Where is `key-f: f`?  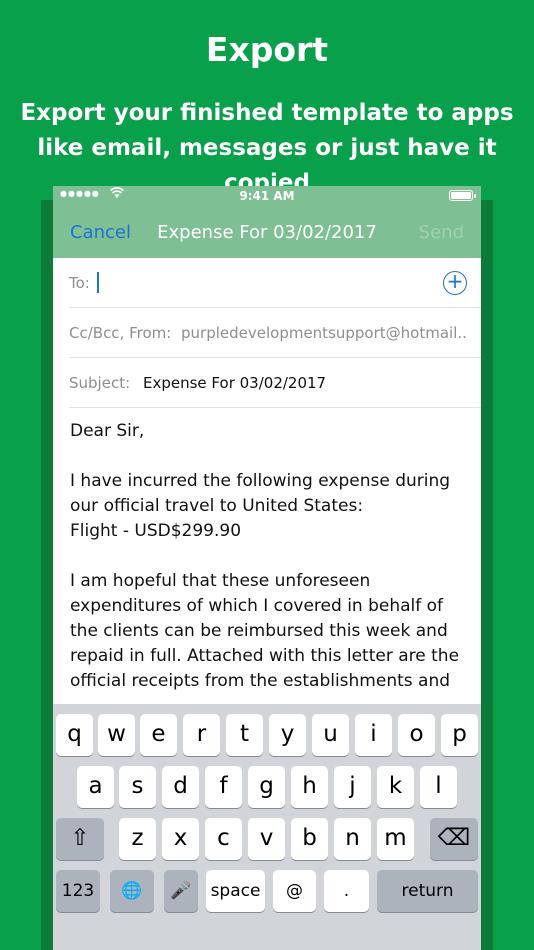
key-f: f is located at coordinates (223, 787).